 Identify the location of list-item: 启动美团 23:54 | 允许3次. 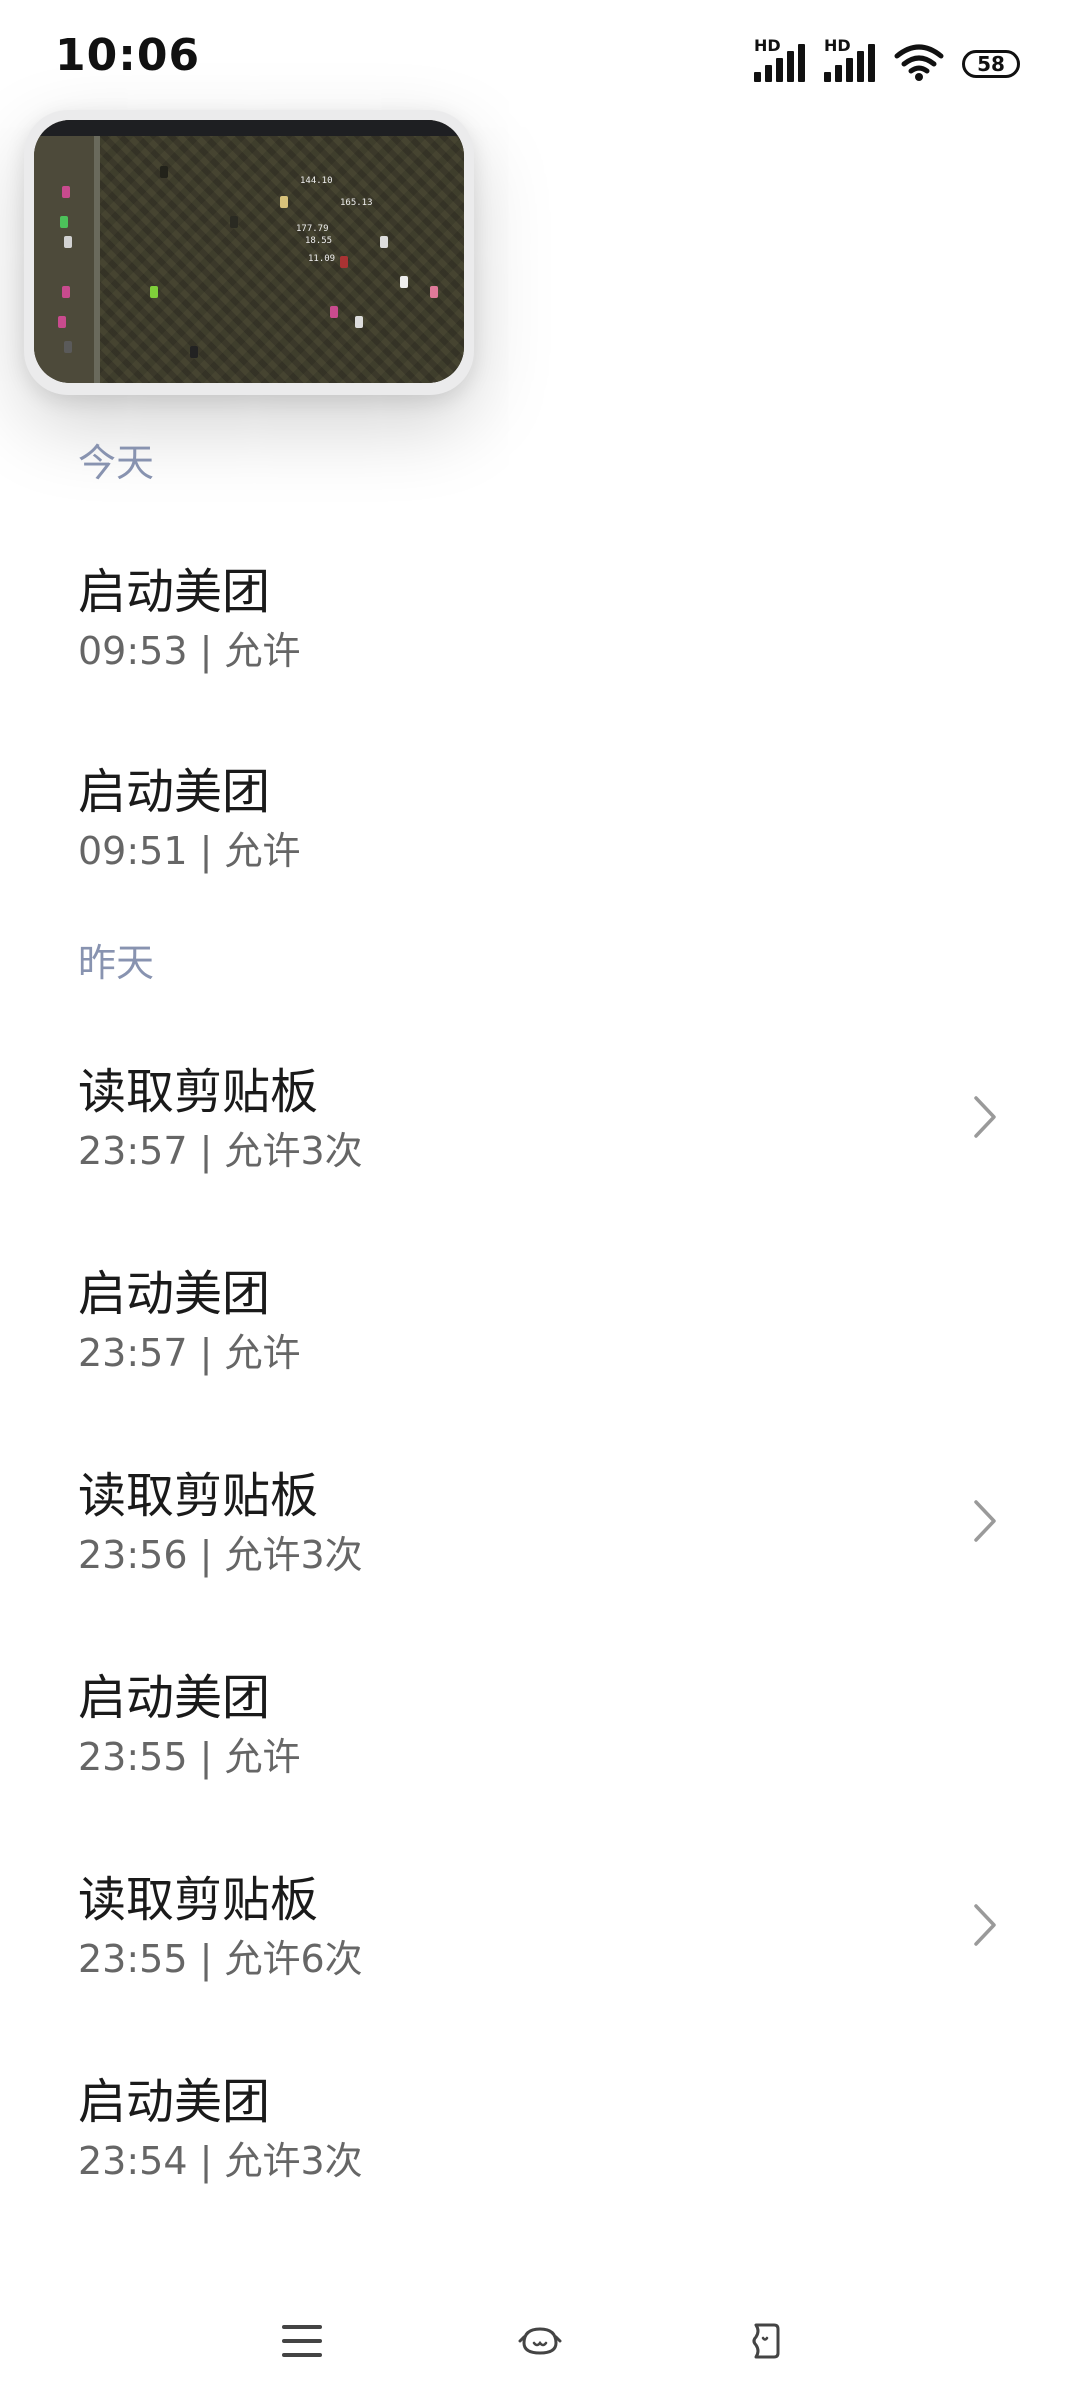
(540, 2152).